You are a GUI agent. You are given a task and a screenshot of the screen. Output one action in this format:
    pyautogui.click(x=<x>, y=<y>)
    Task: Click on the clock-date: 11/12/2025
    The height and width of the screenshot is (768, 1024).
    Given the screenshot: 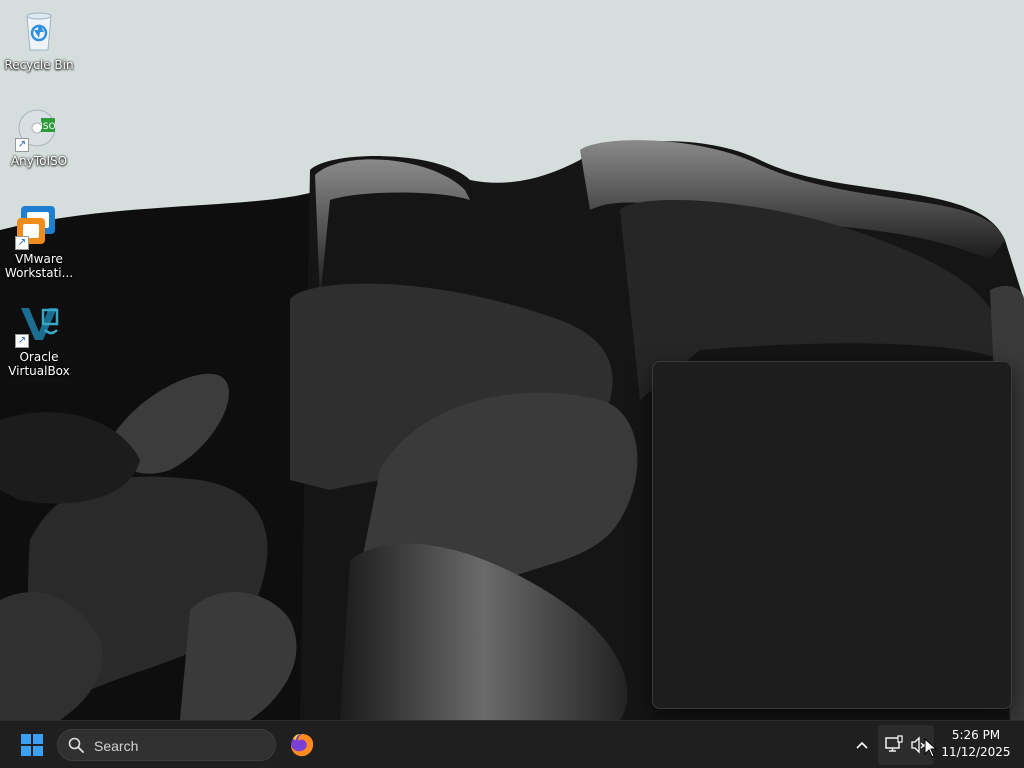 What is the action you would take?
    pyautogui.click(x=976, y=752)
    